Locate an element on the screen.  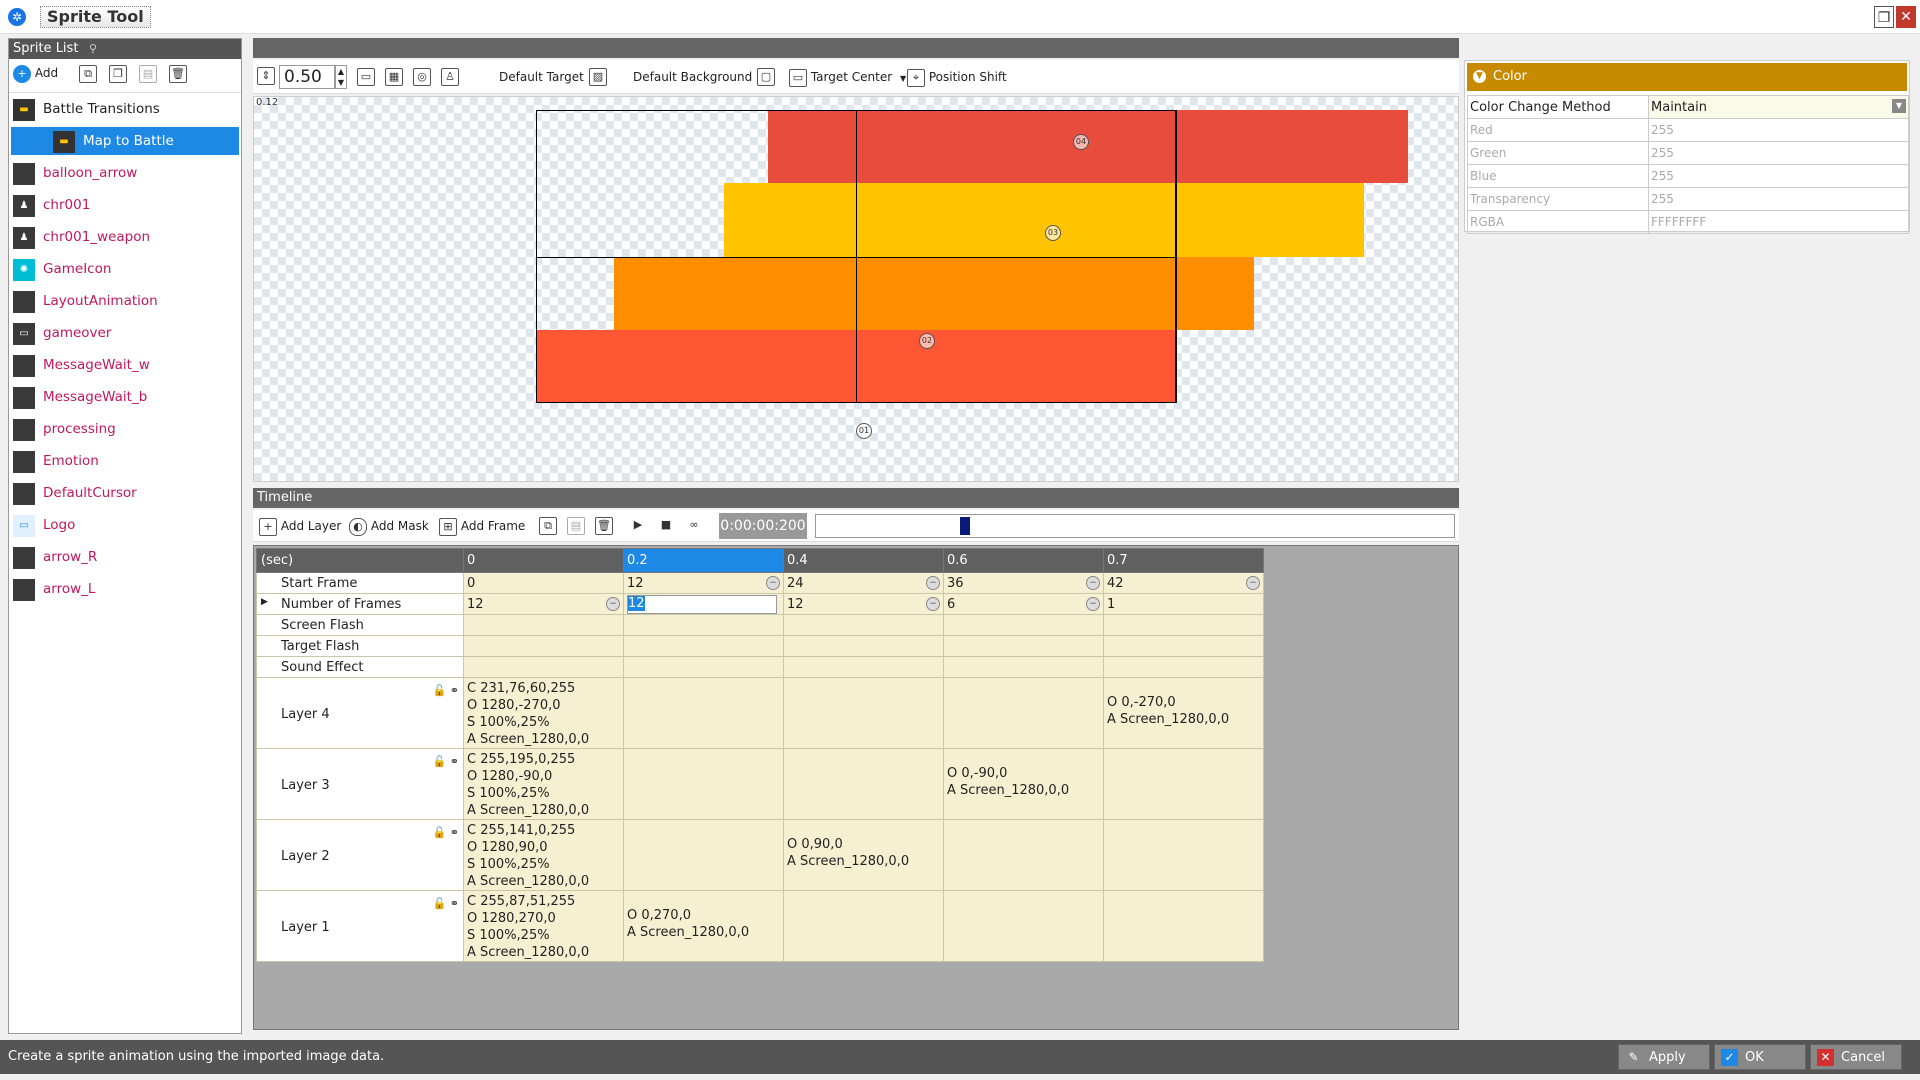
scrubber-handle is located at coordinates (965, 526).